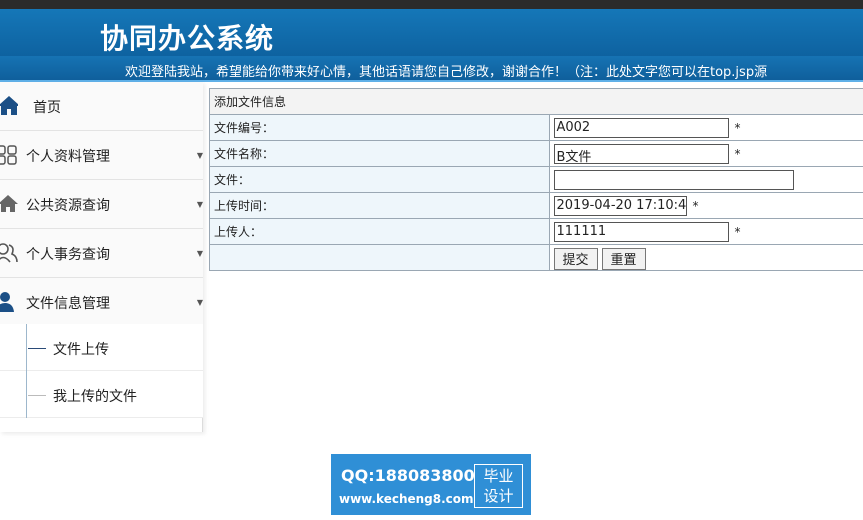  What do you see at coordinates (620, 205) in the screenshot?
I see `upload-time-input: 2019-04-20 17:10:43` at bounding box center [620, 205].